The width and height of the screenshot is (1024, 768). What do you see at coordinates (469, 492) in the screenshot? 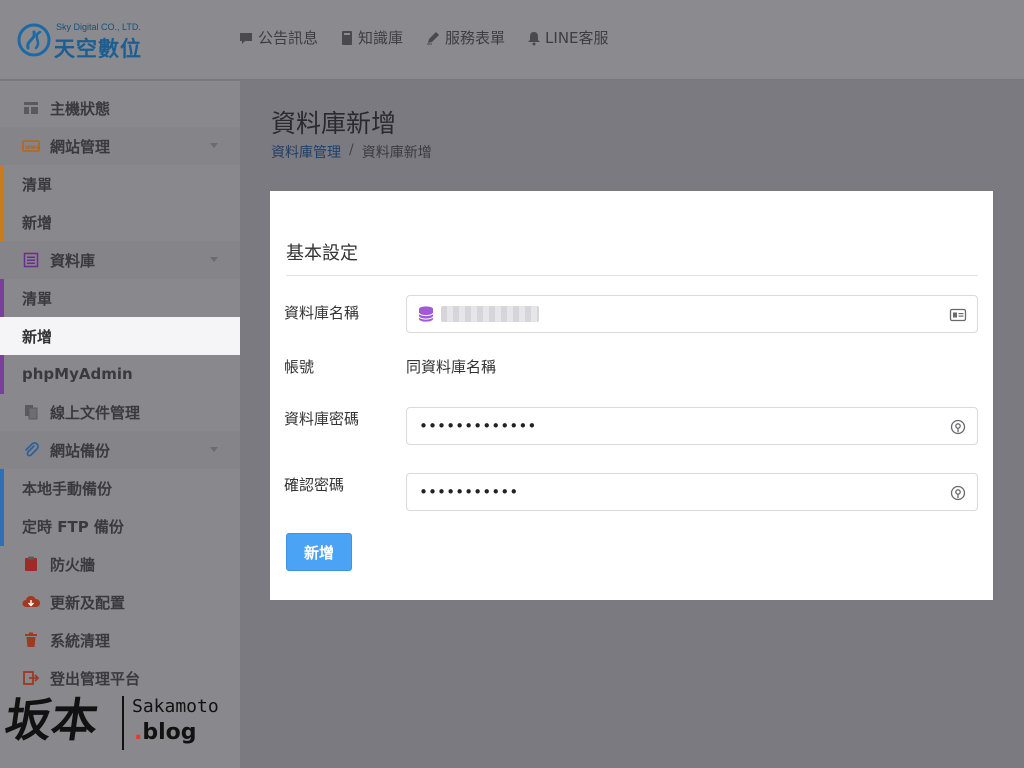
I see `confirm-password-value: •••••••••••` at bounding box center [469, 492].